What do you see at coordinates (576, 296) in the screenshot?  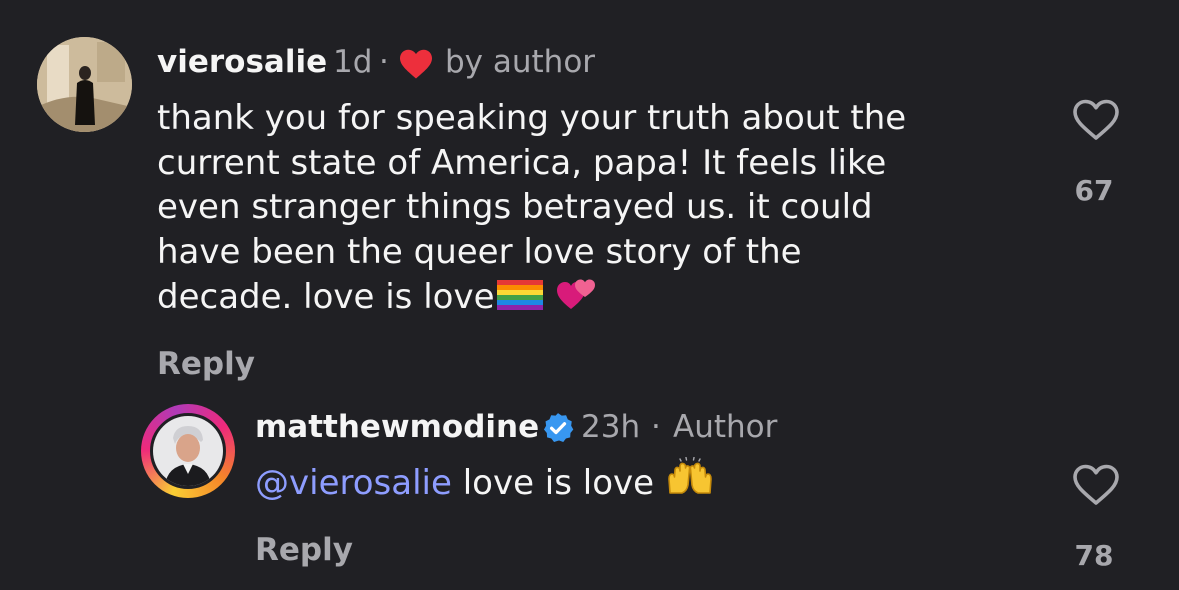 I see `two-hearts-icon` at bounding box center [576, 296].